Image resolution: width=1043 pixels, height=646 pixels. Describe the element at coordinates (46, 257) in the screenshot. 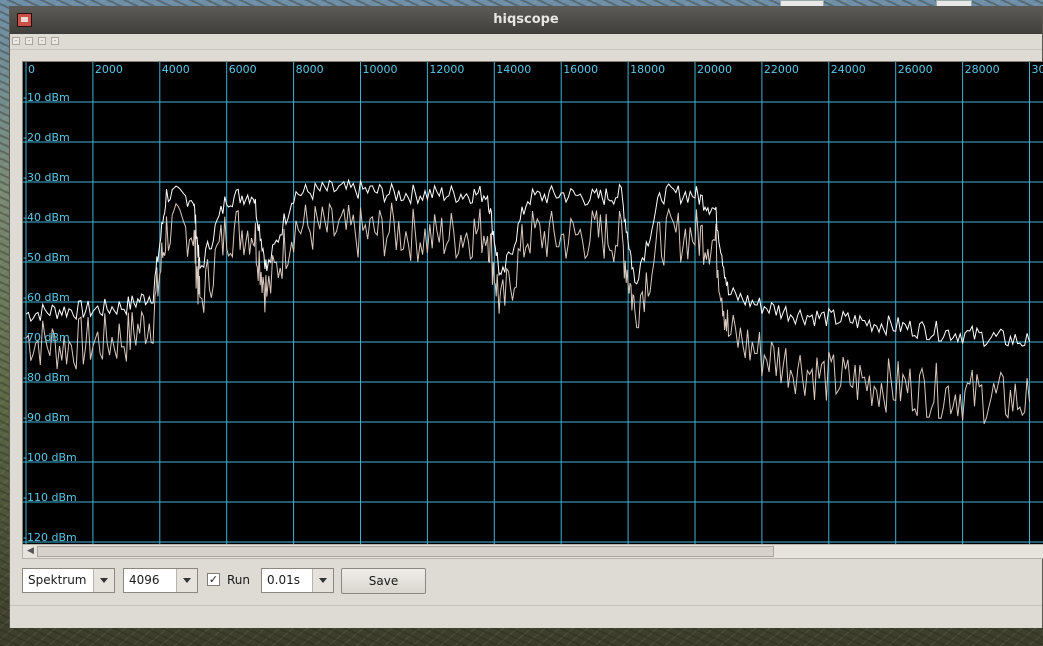

I see `y-tick-label: -50 dBm` at that location.